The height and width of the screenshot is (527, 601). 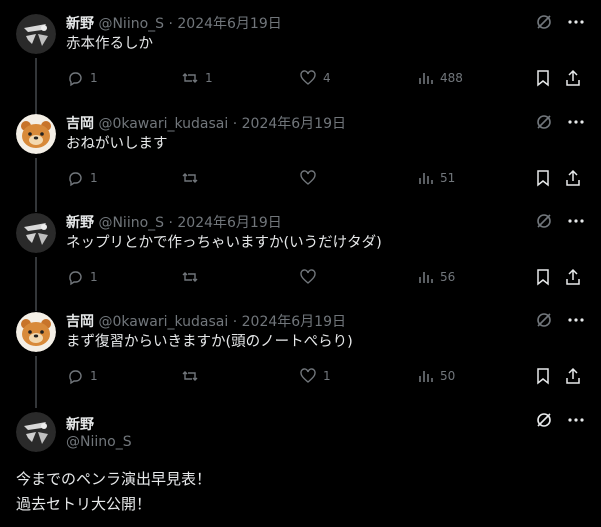 I want to click on like-button: 1, so click(x=315, y=376).